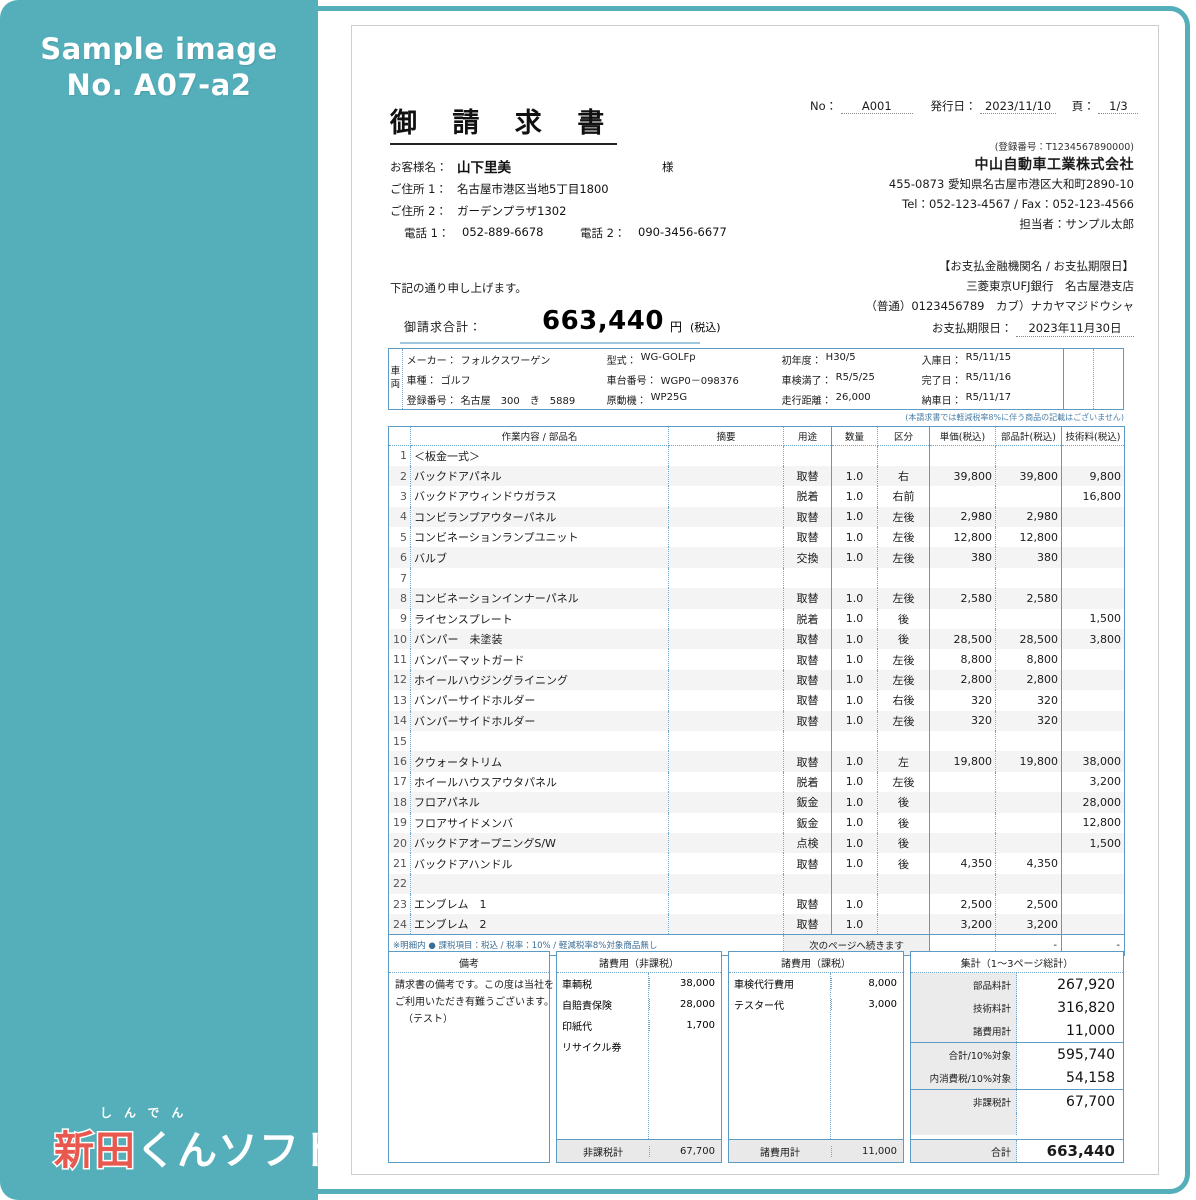  Describe the element at coordinates (807, 843) in the screenshot. I see `cell-use: 点検` at that location.